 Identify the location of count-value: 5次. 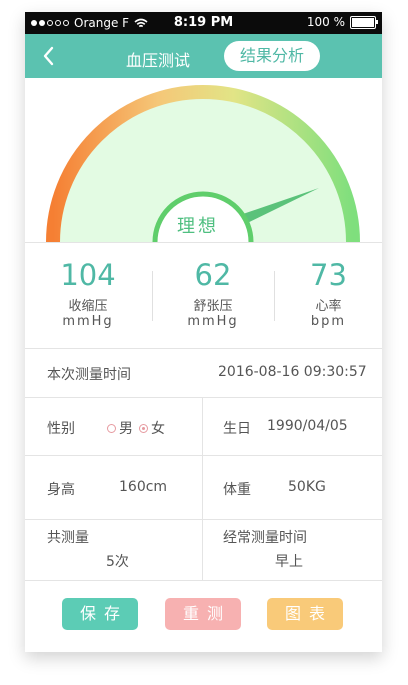
(117, 562).